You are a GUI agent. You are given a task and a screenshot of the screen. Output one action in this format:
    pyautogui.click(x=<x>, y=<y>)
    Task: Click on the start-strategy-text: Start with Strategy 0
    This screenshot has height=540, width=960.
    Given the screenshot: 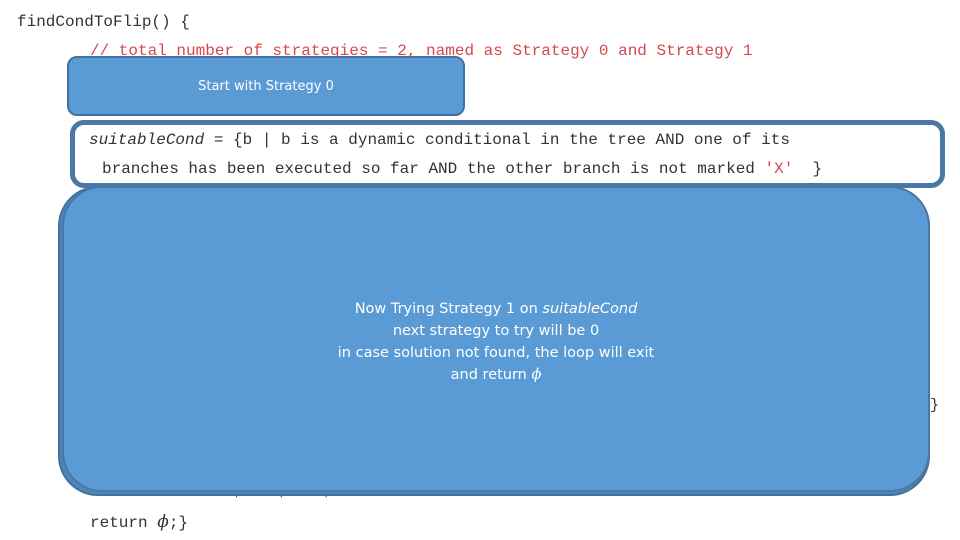 What is the action you would take?
    pyautogui.click(x=266, y=86)
    